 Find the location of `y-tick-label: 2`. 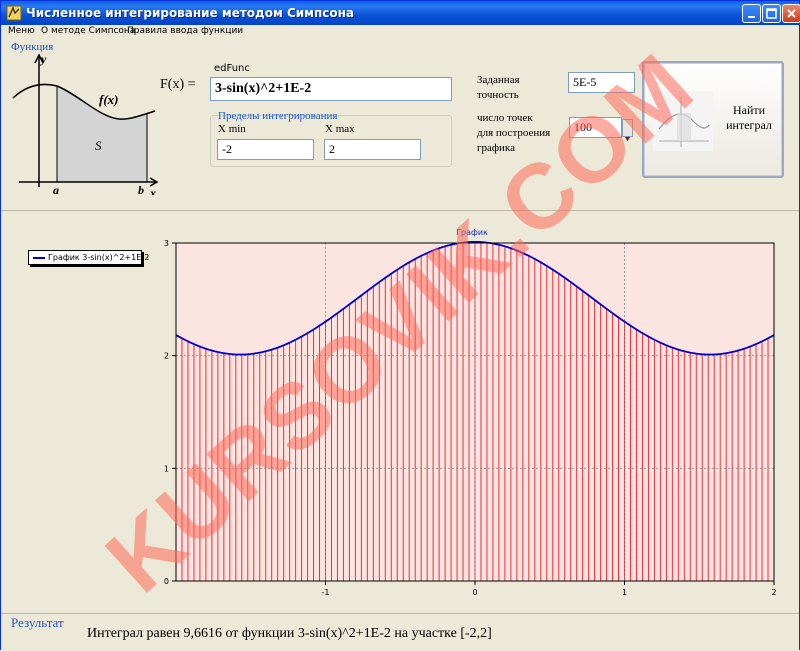

y-tick-label: 2 is located at coordinates (166, 356).